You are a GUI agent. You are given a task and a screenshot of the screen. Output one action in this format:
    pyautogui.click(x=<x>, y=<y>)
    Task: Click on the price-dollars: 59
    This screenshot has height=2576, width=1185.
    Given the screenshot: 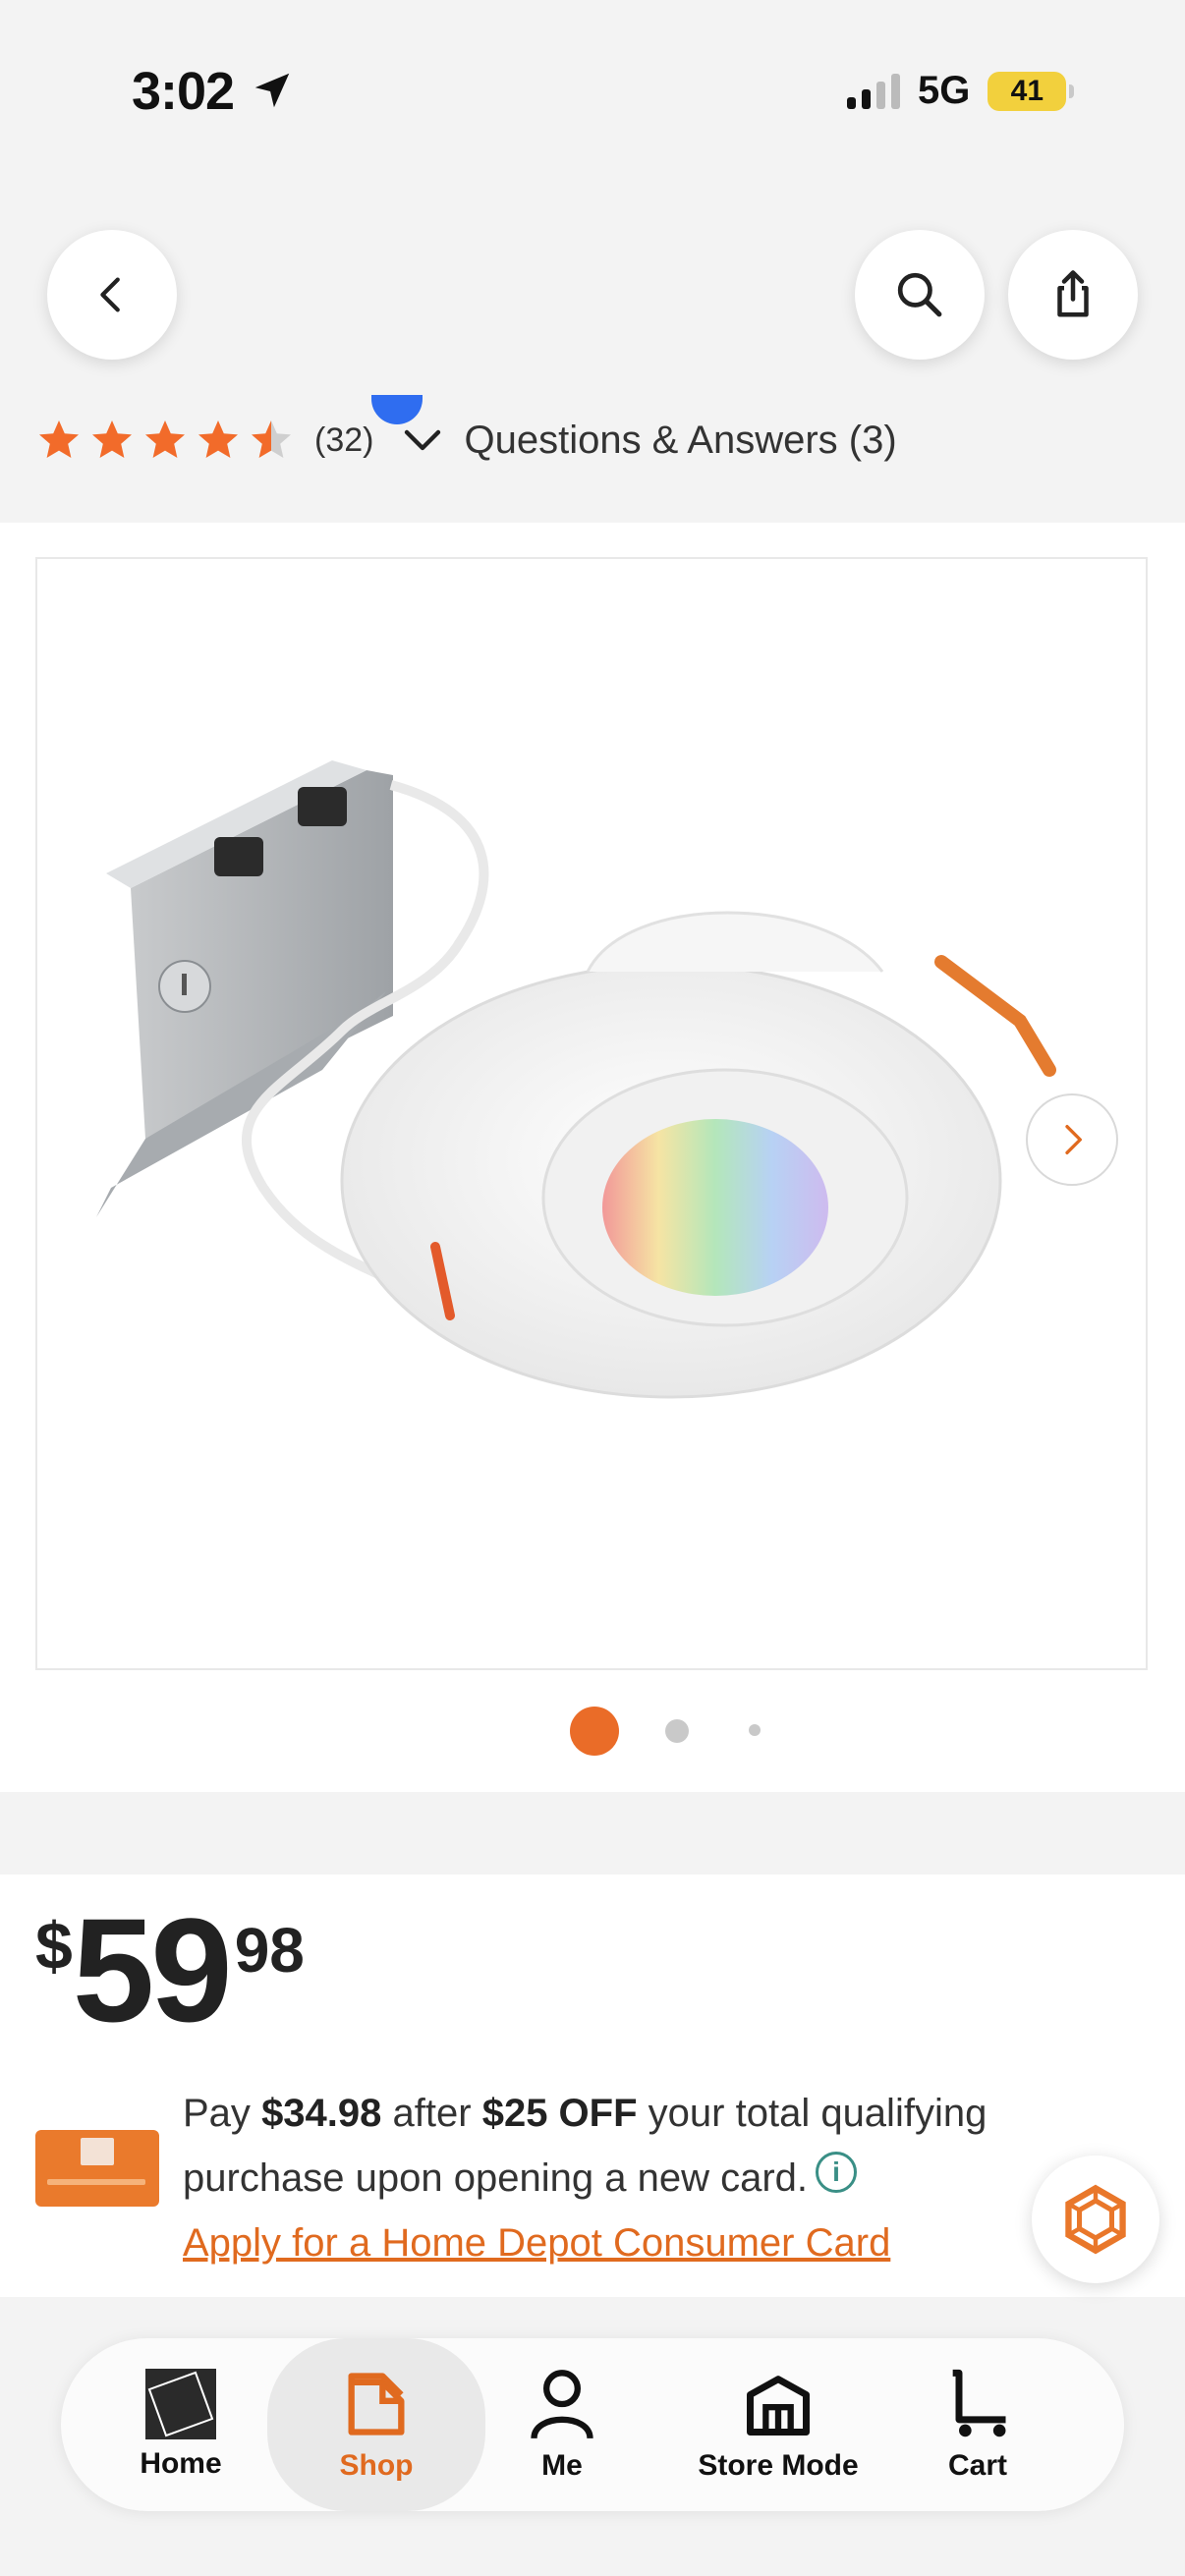 What is the action you would take?
    pyautogui.click(x=152, y=1969)
    